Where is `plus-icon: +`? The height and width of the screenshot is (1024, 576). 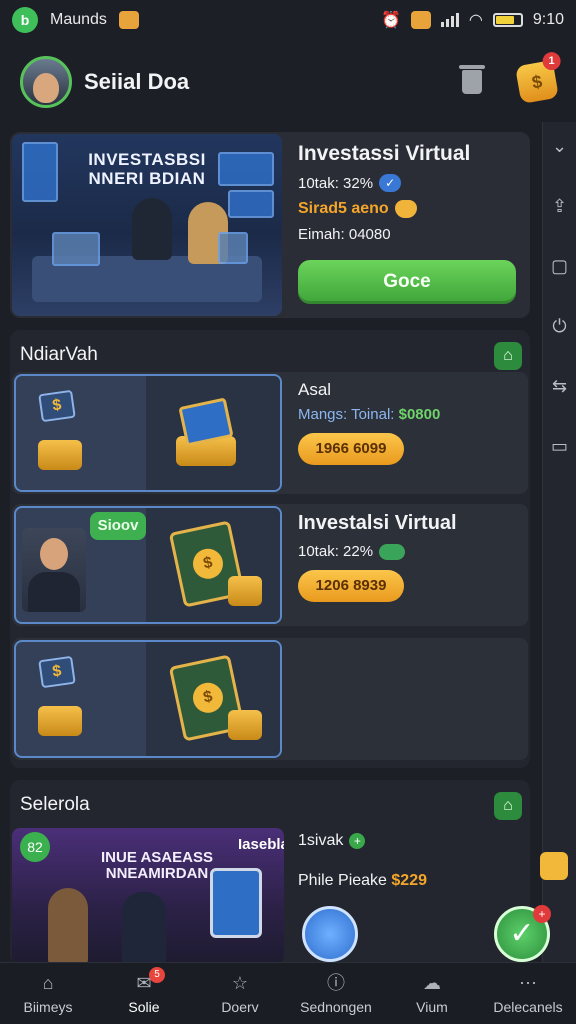 plus-icon: + is located at coordinates (357, 841).